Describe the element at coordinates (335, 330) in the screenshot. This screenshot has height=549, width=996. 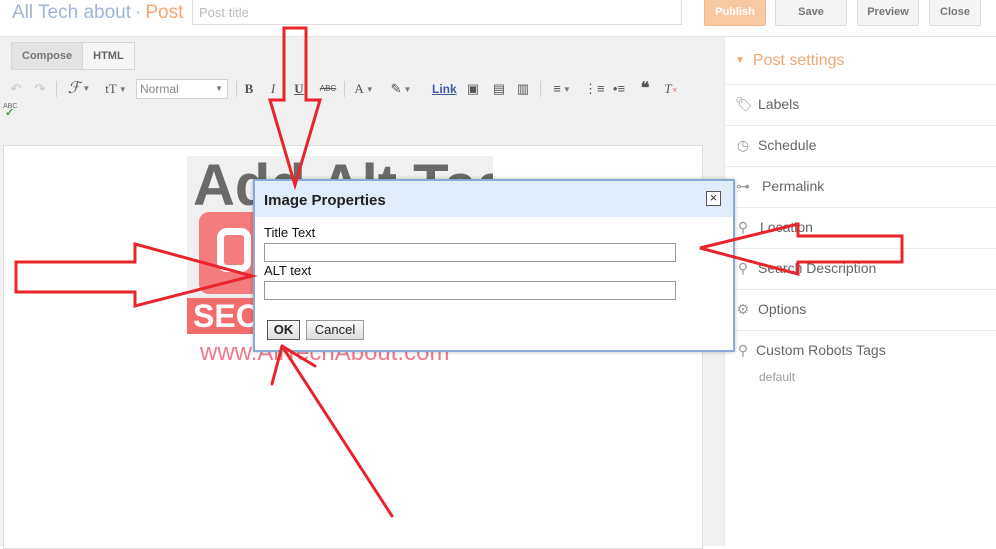
I see `cancel-button: Cancel` at that location.